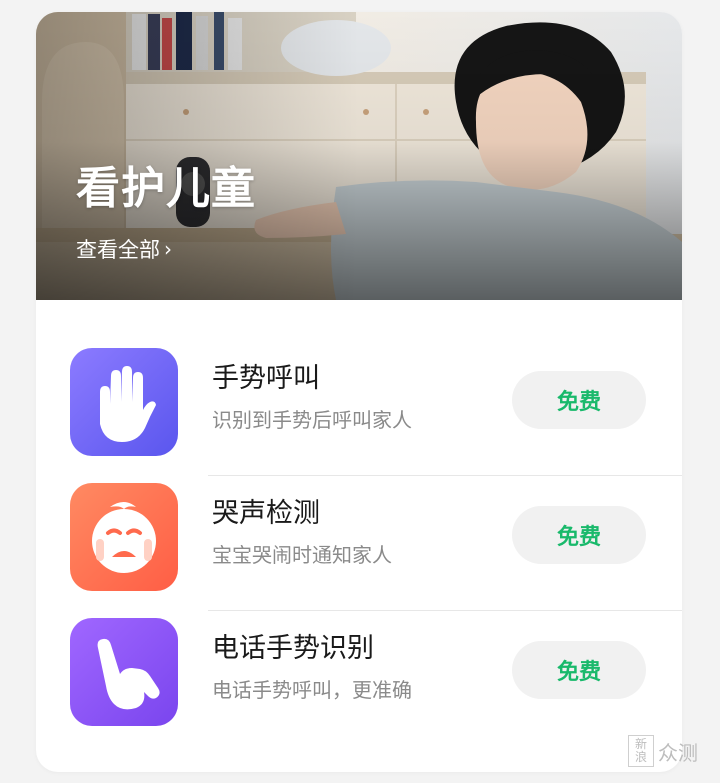 The width and height of the screenshot is (720, 783). Describe the element at coordinates (678, 752) in the screenshot. I see `watermark-text: 众测` at that location.